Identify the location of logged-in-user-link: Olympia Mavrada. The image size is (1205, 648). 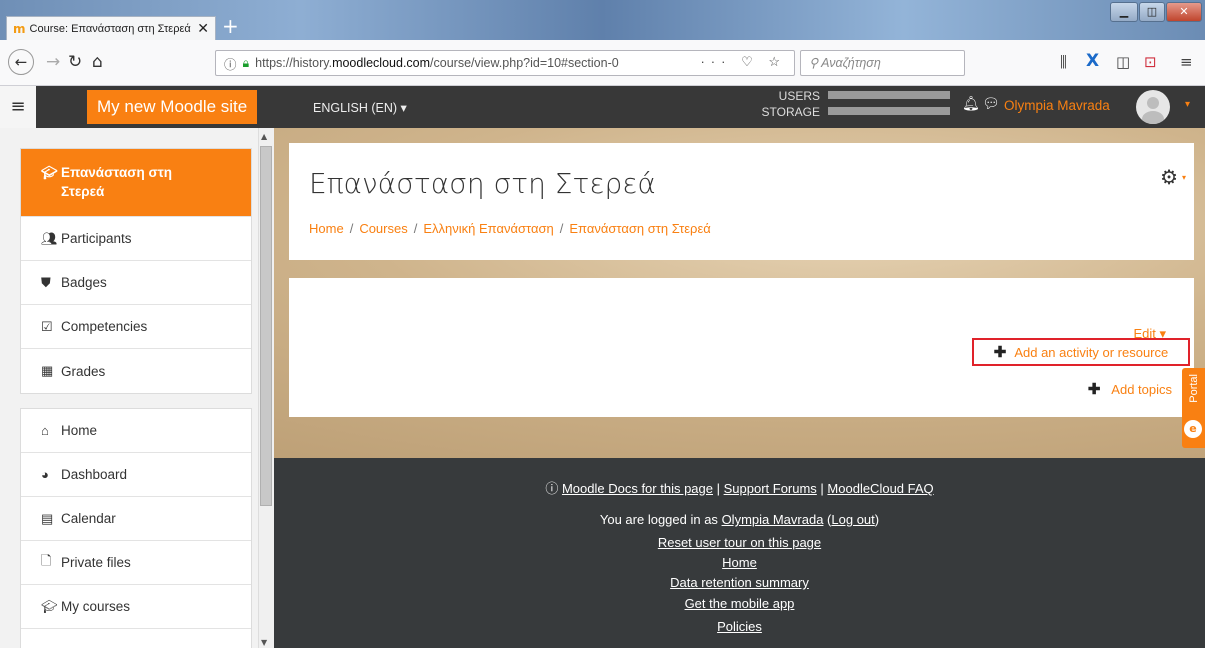
(773, 519).